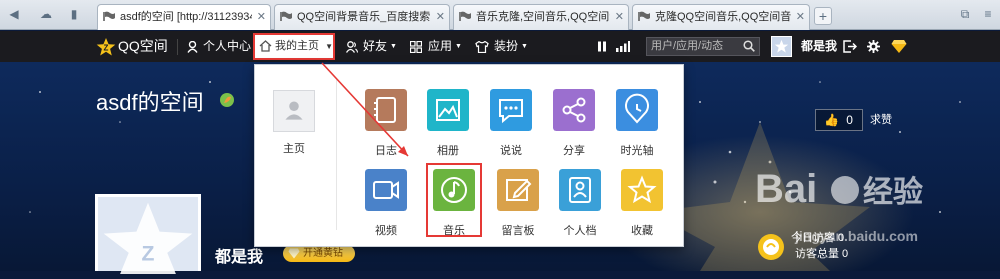 The height and width of the screenshot is (279, 1000). I want to click on search-input: 用户/应用/动态, so click(703, 46).